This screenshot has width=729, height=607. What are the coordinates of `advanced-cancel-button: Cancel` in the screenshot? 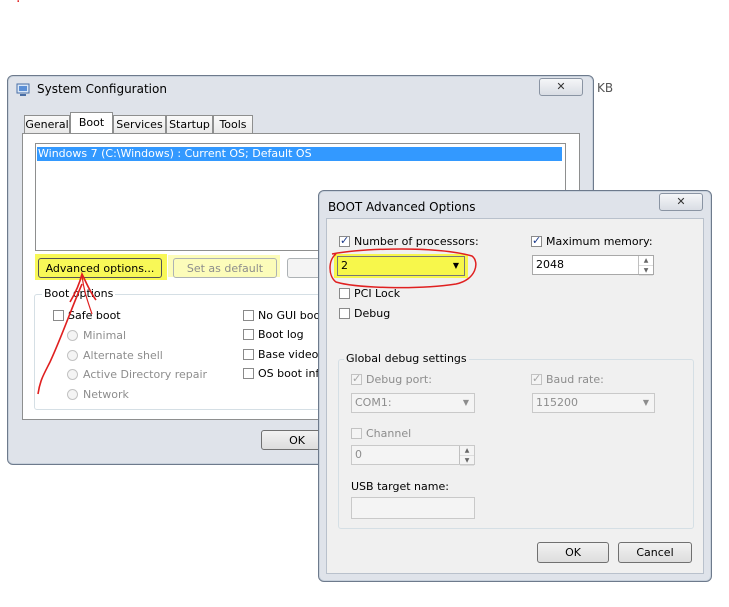 It's located at (655, 552).